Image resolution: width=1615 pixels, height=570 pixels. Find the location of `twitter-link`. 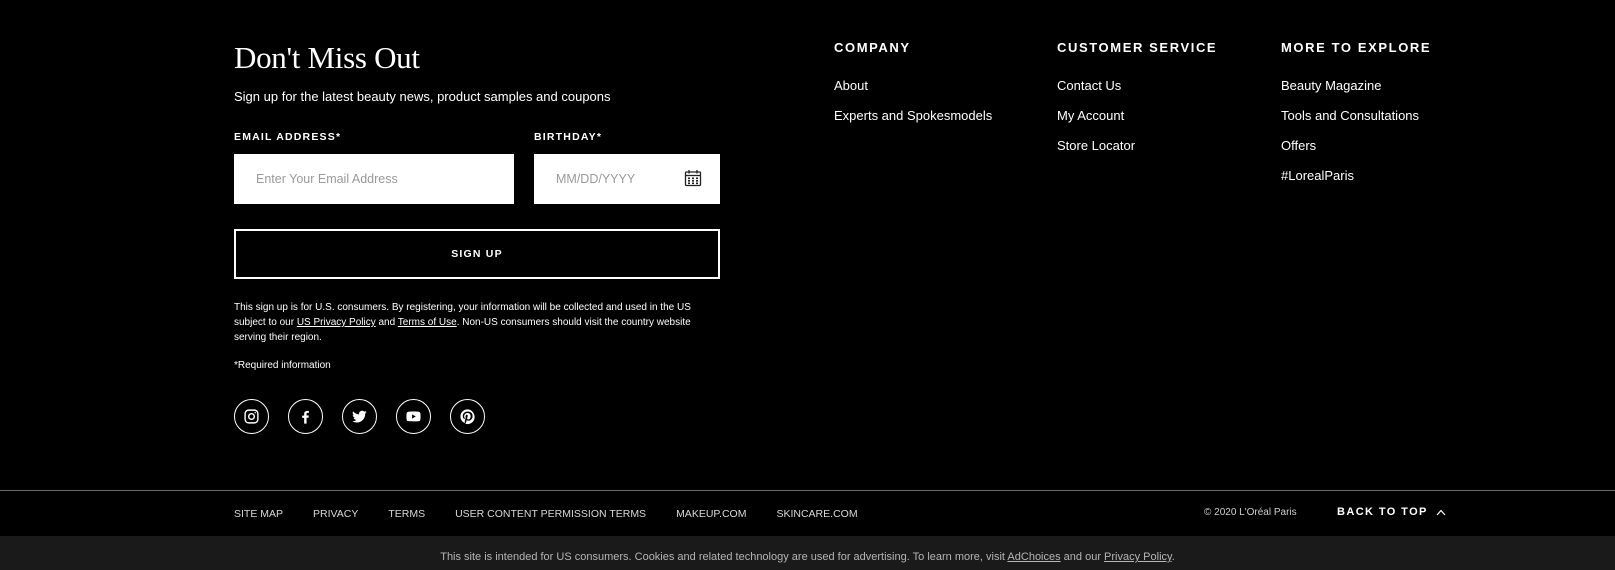

twitter-link is located at coordinates (359, 416).